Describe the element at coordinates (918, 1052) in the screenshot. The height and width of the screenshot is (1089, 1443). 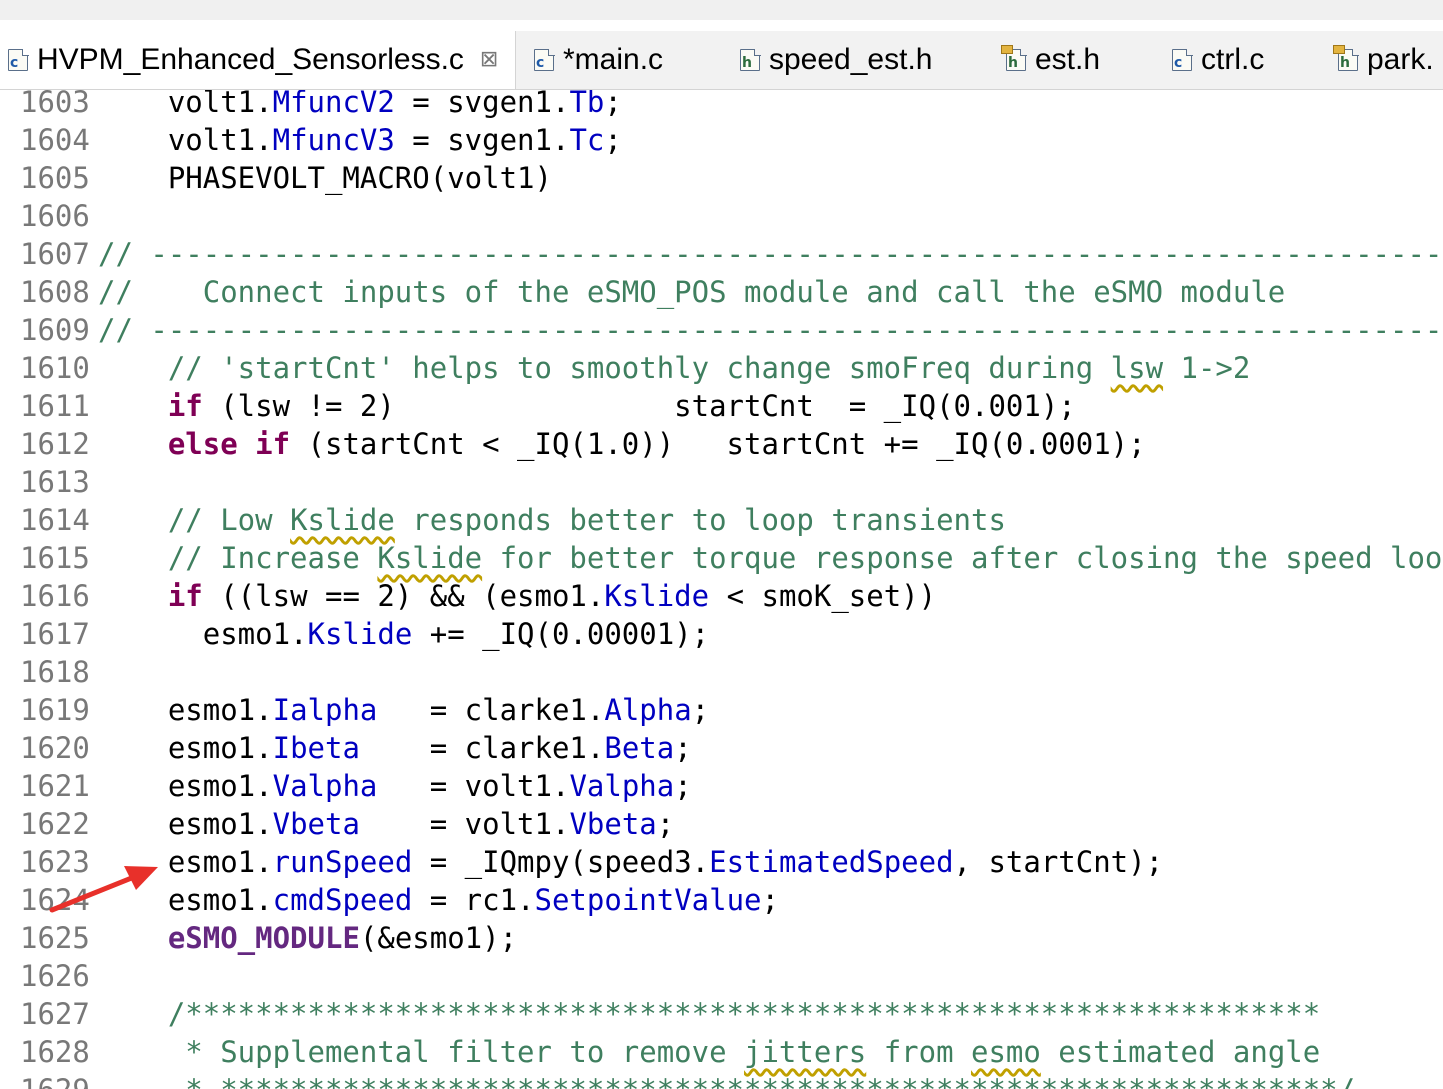
I see `code-token: from` at that location.